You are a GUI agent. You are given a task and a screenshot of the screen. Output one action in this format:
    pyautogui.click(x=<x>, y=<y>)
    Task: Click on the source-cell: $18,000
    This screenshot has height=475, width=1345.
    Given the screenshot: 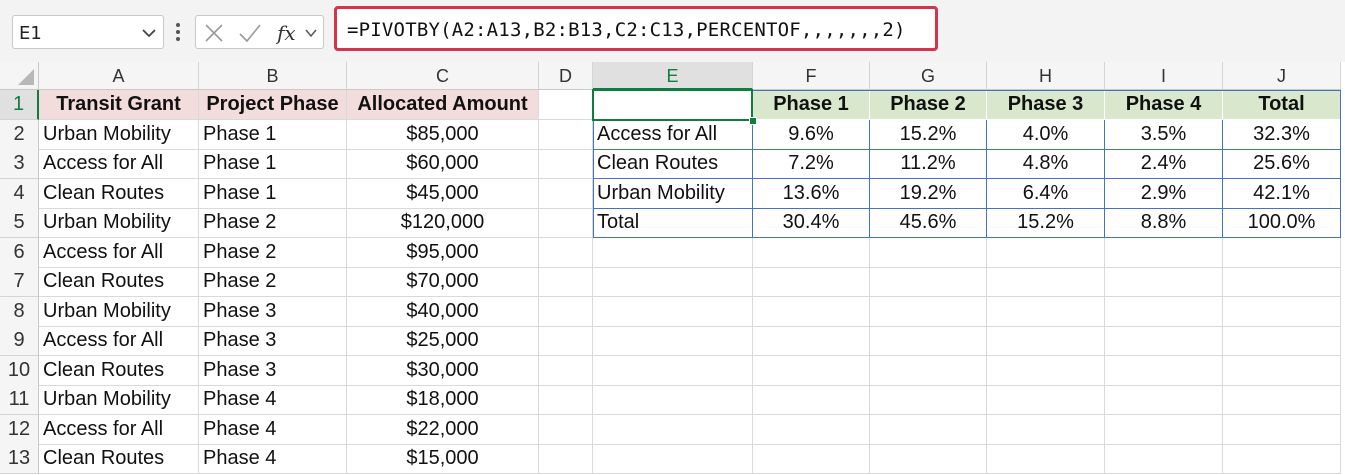 What is the action you would take?
    pyautogui.click(x=443, y=400)
    